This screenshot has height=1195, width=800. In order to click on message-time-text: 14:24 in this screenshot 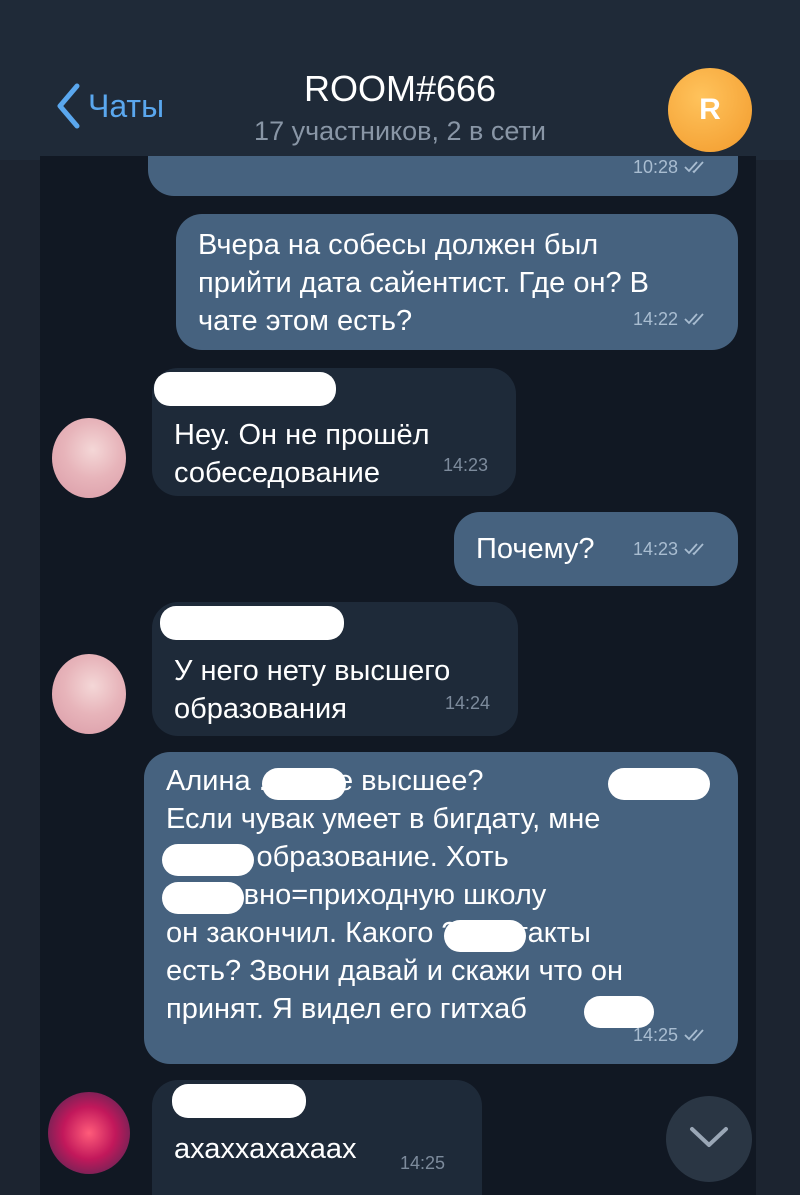, I will do `click(467, 703)`.